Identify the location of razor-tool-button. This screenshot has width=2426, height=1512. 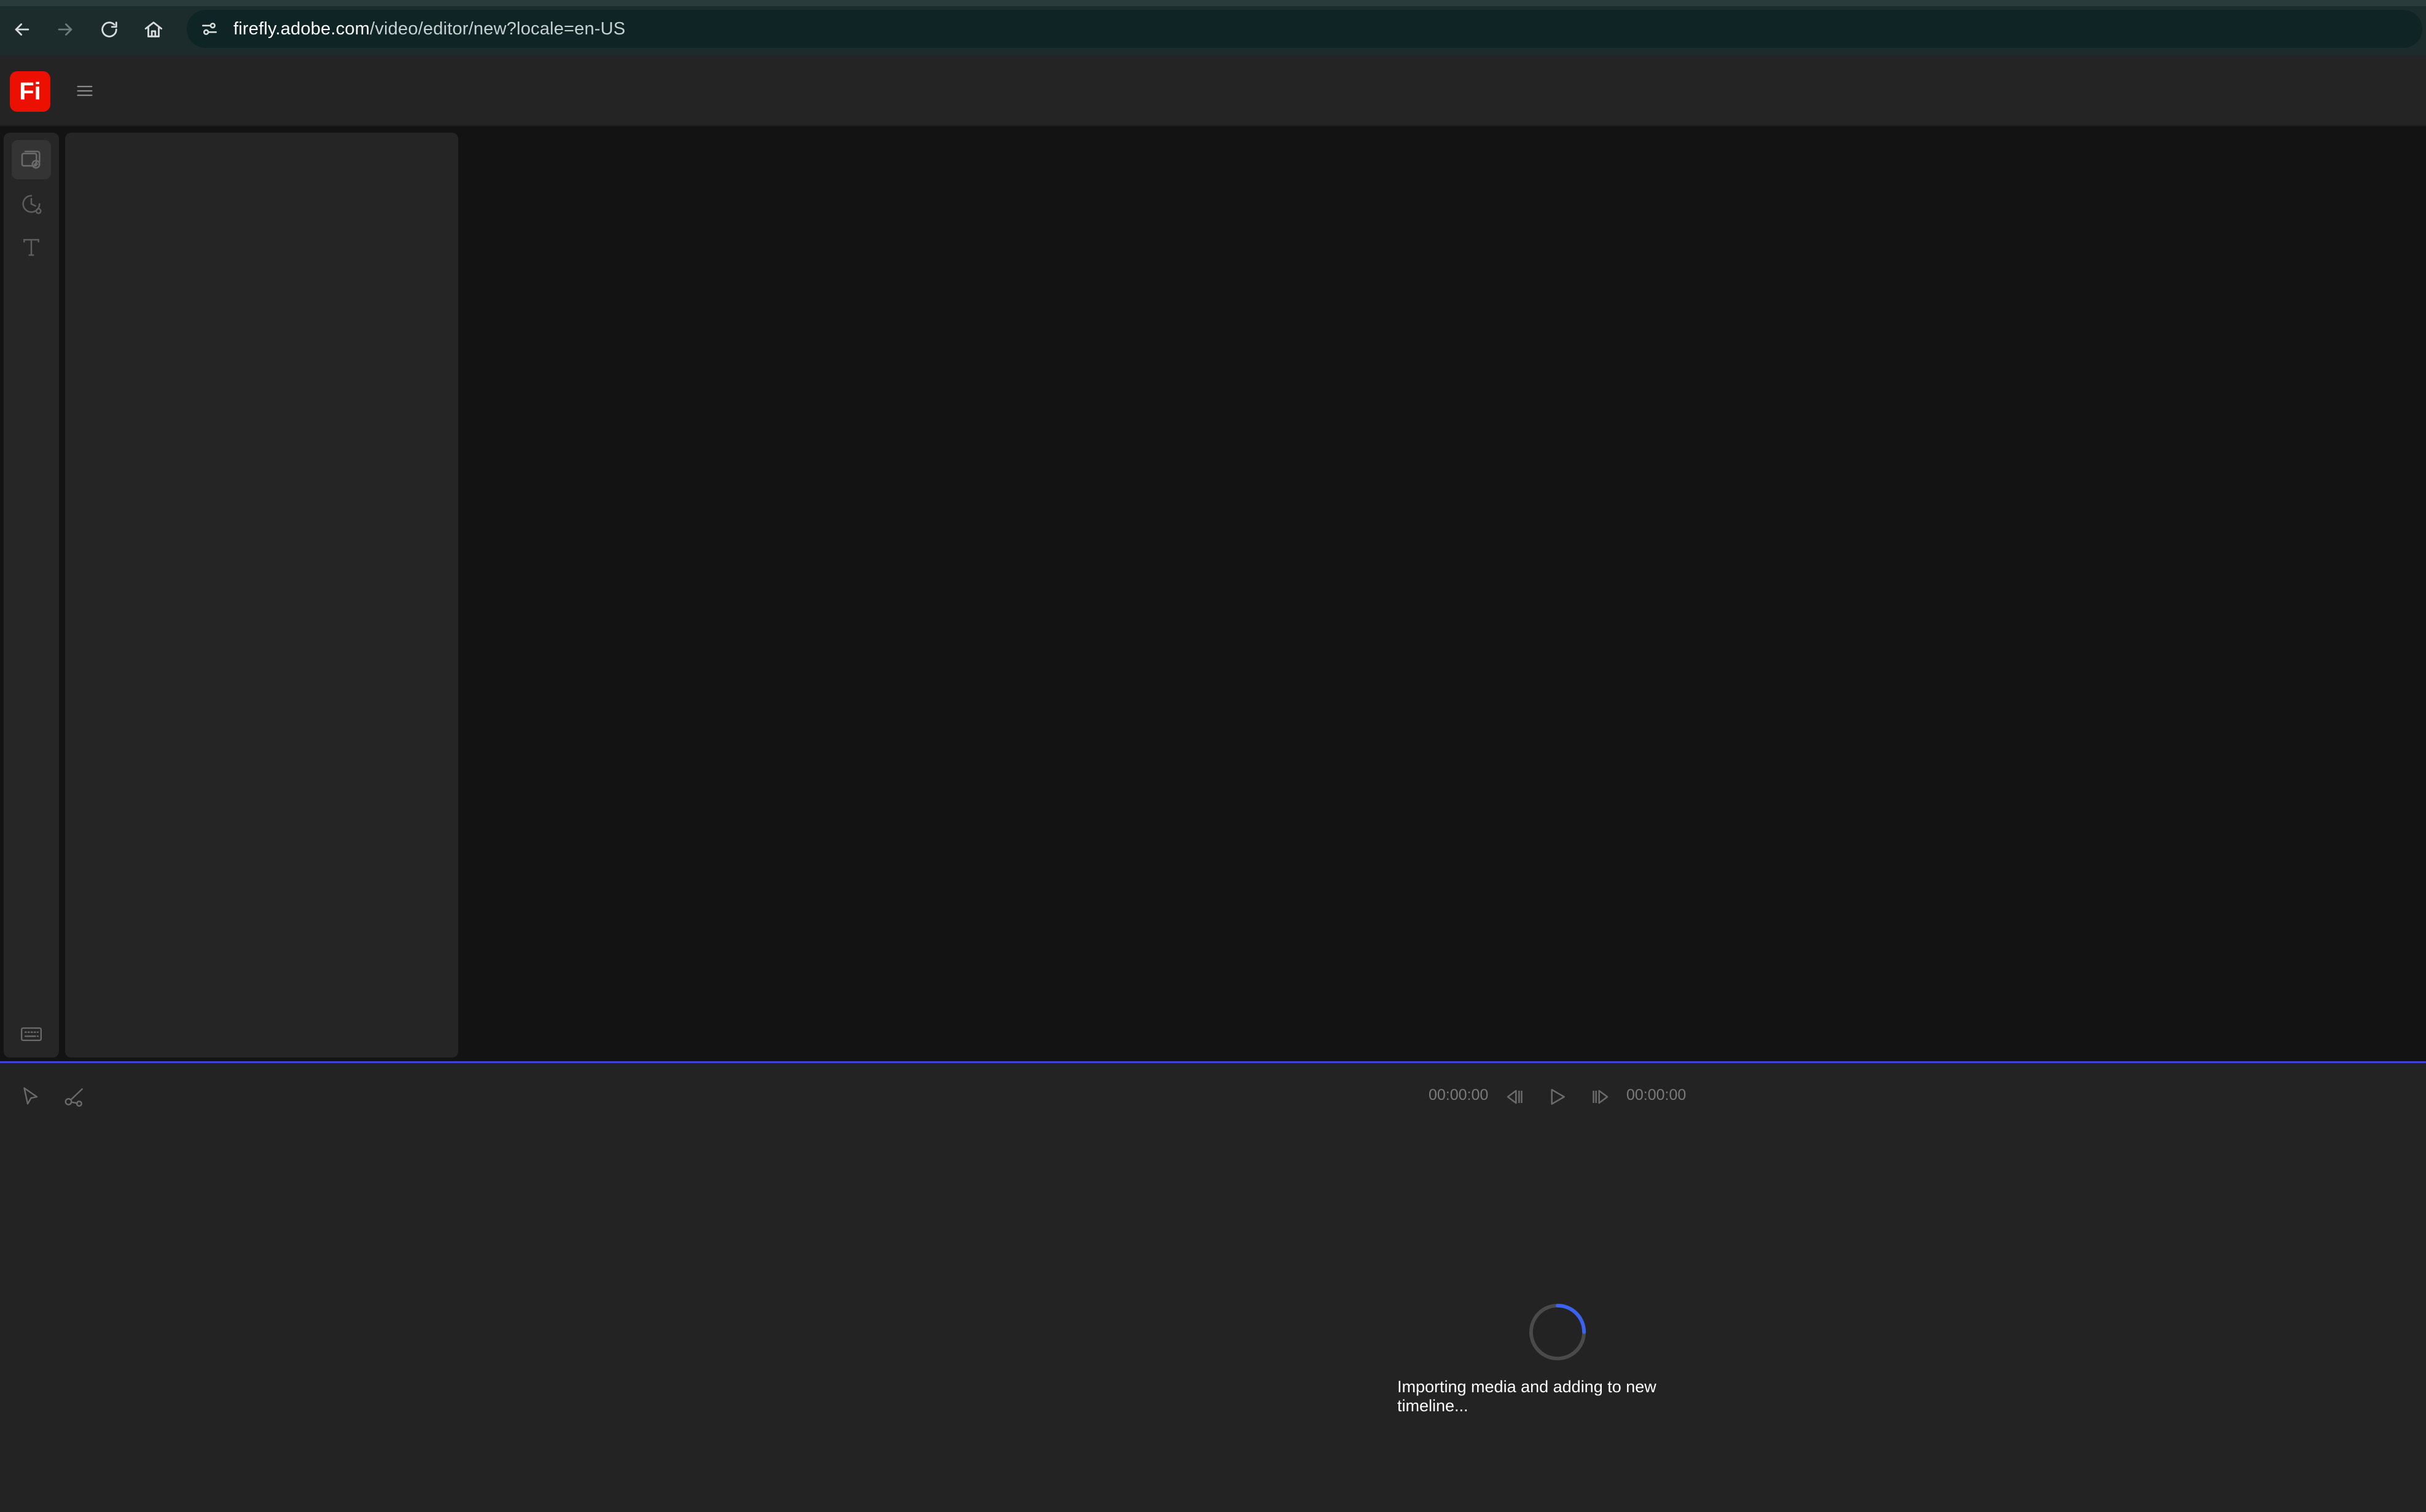
(74, 1096).